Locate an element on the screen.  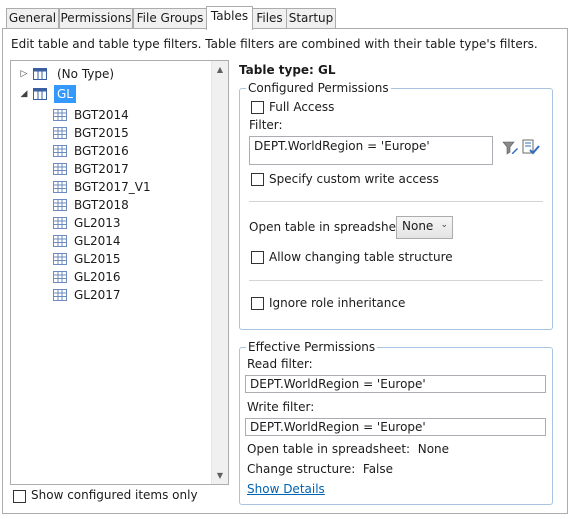
tree-node-label: (No Type) is located at coordinates (86, 74).